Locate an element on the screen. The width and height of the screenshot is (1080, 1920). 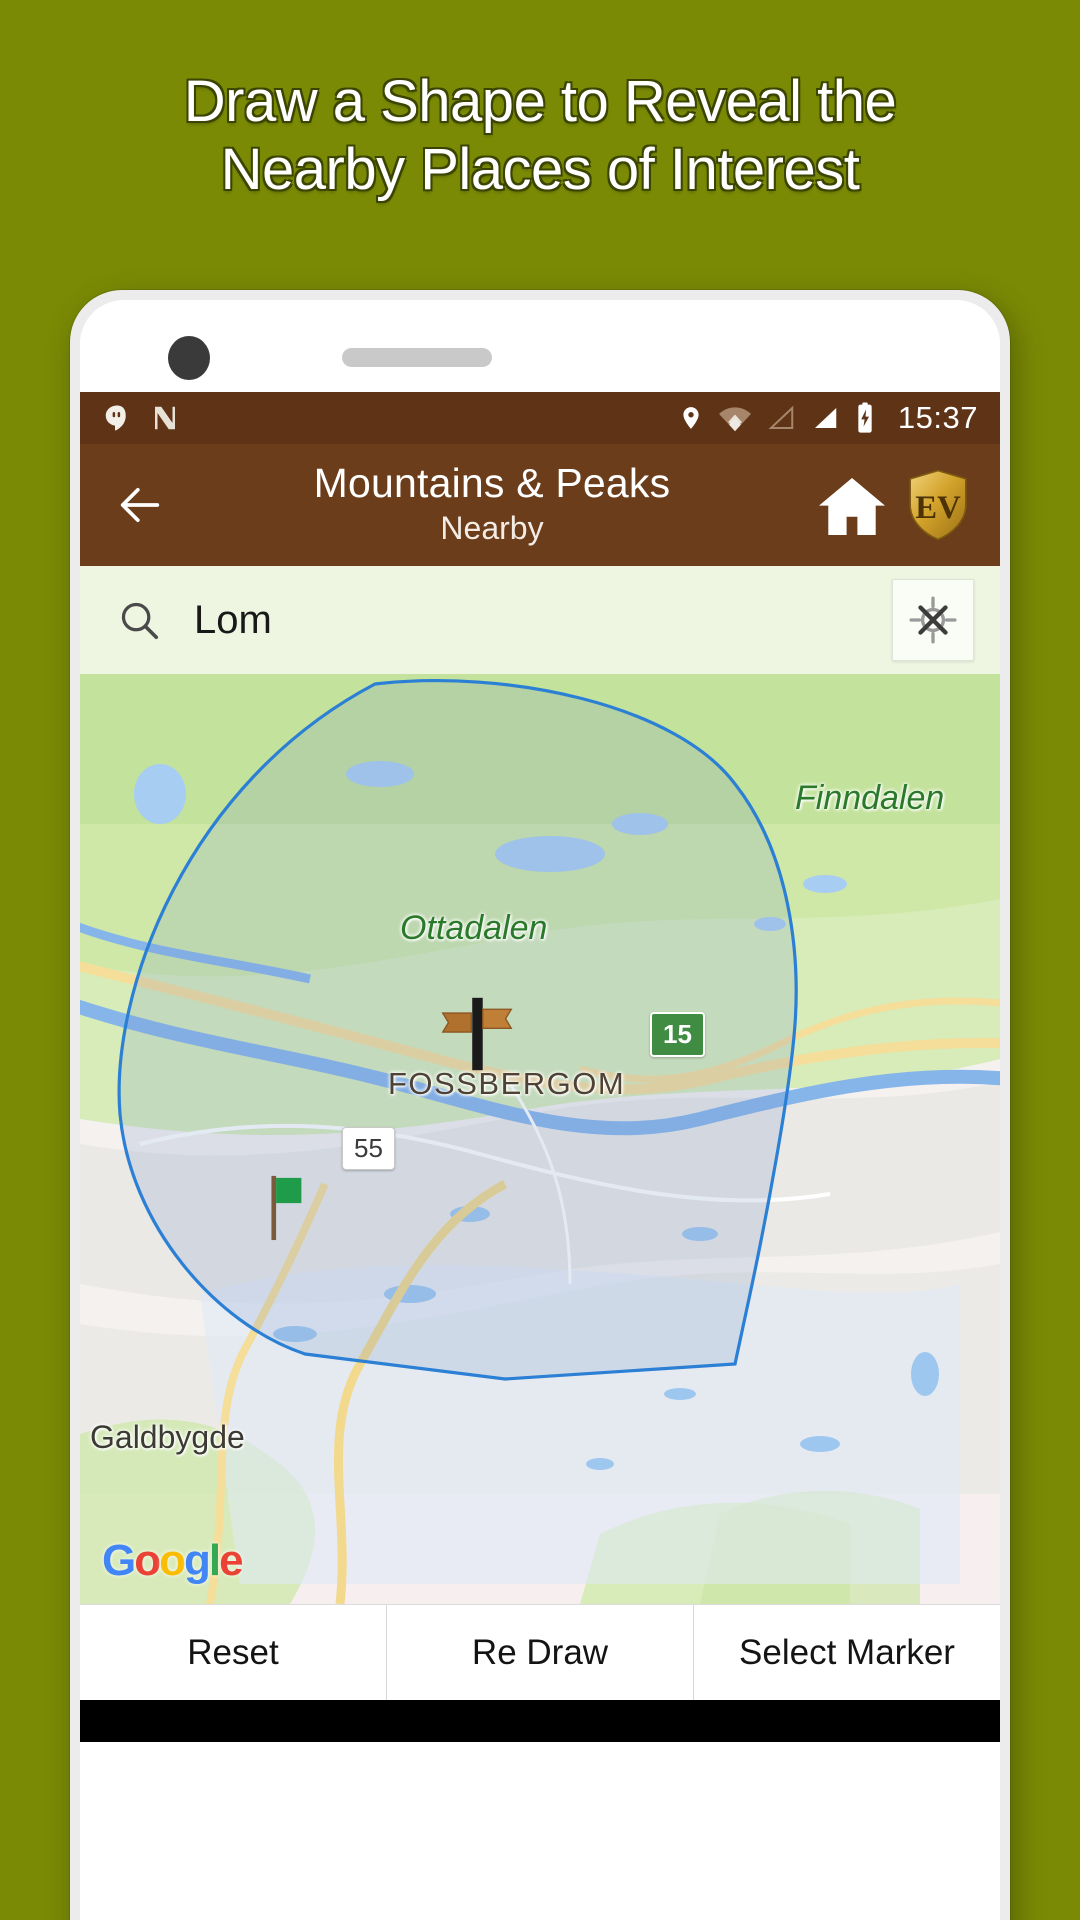
road-shield-55: 55 is located at coordinates (368, 1148).